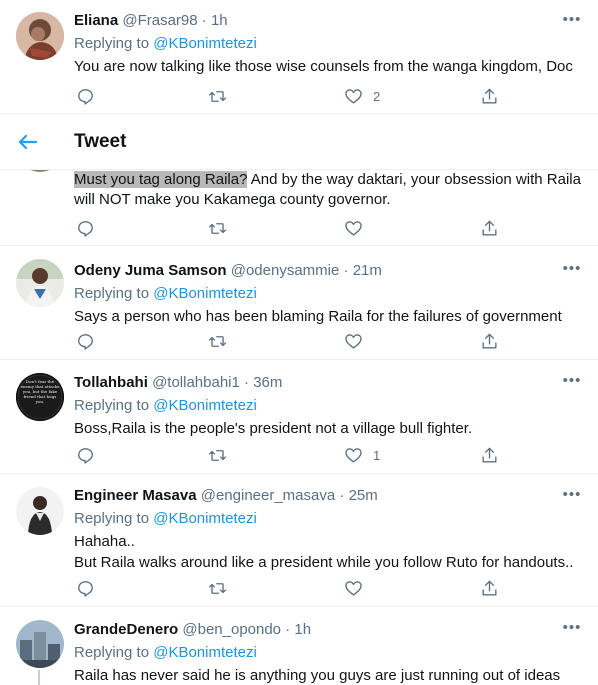 The image size is (598, 685). Describe the element at coordinates (196, 382) in the screenshot. I see `user-handle: @tollahbahi1` at that location.